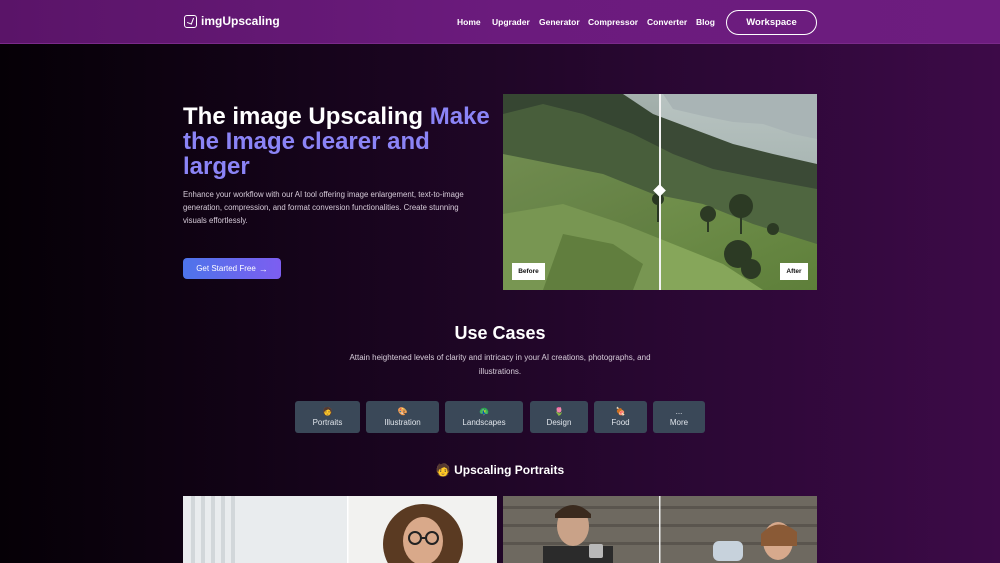 The height and width of the screenshot is (563, 1000). What do you see at coordinates (559, 411) in the screenshot?
I see `tulip-icon: 🌷` at bounding box center [559, 411].